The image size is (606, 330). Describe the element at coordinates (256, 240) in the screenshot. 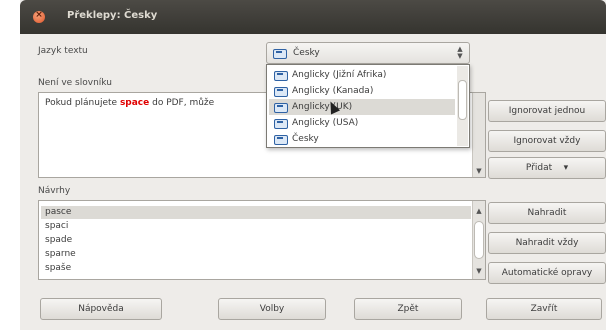

I see `suggestion-item: spade` at that location.